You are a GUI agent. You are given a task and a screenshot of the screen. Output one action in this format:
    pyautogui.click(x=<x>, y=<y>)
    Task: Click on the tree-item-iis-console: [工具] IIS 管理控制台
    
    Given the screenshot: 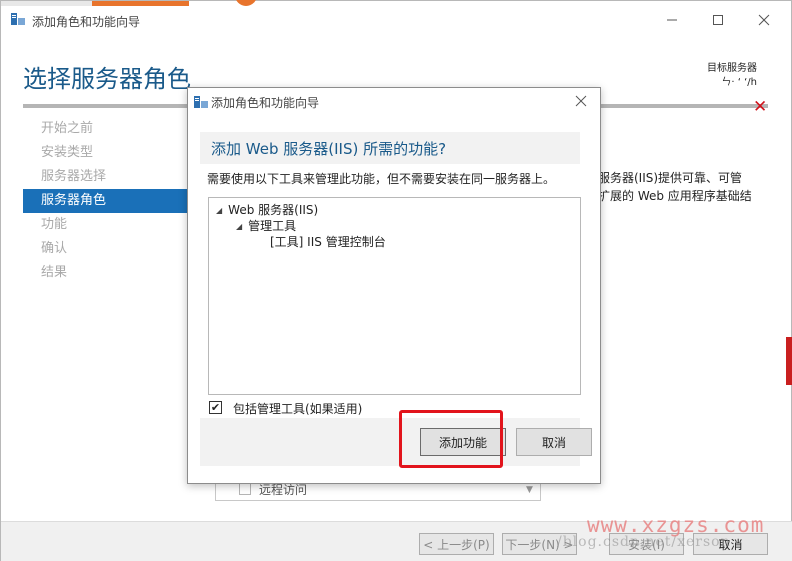 What is the action you would take?
    pyautogui.click(x=328, y=241)
    